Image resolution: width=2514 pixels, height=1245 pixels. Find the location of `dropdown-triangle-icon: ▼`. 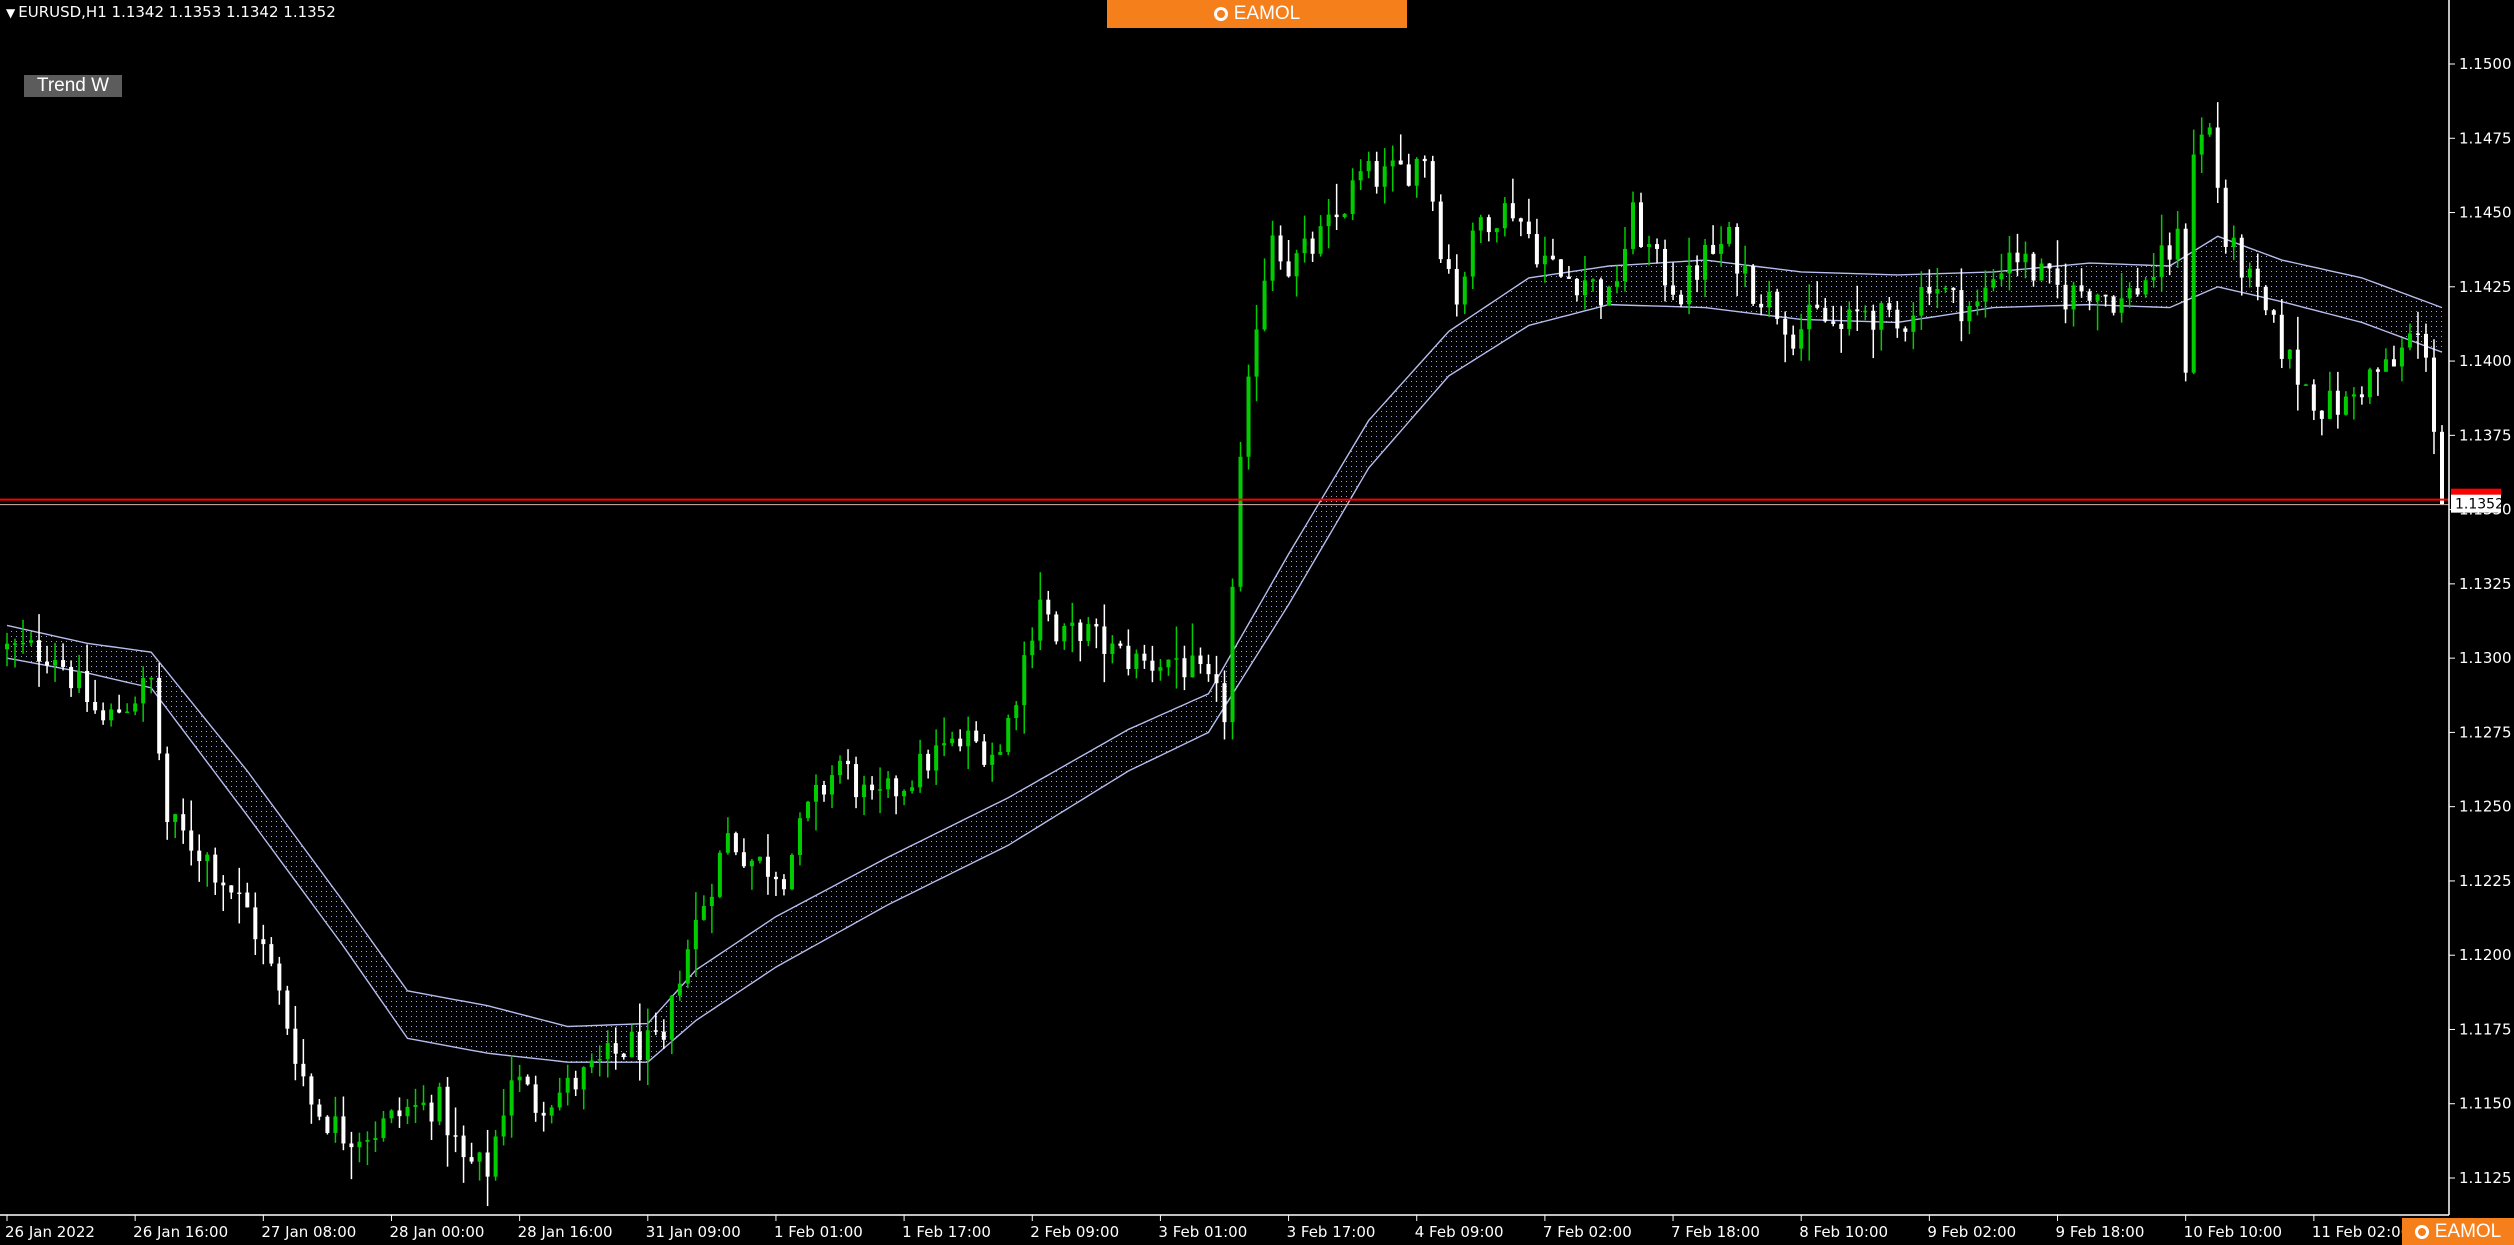

dropdown-triangle-icon: ▼ is located at coordinates (10, 13).